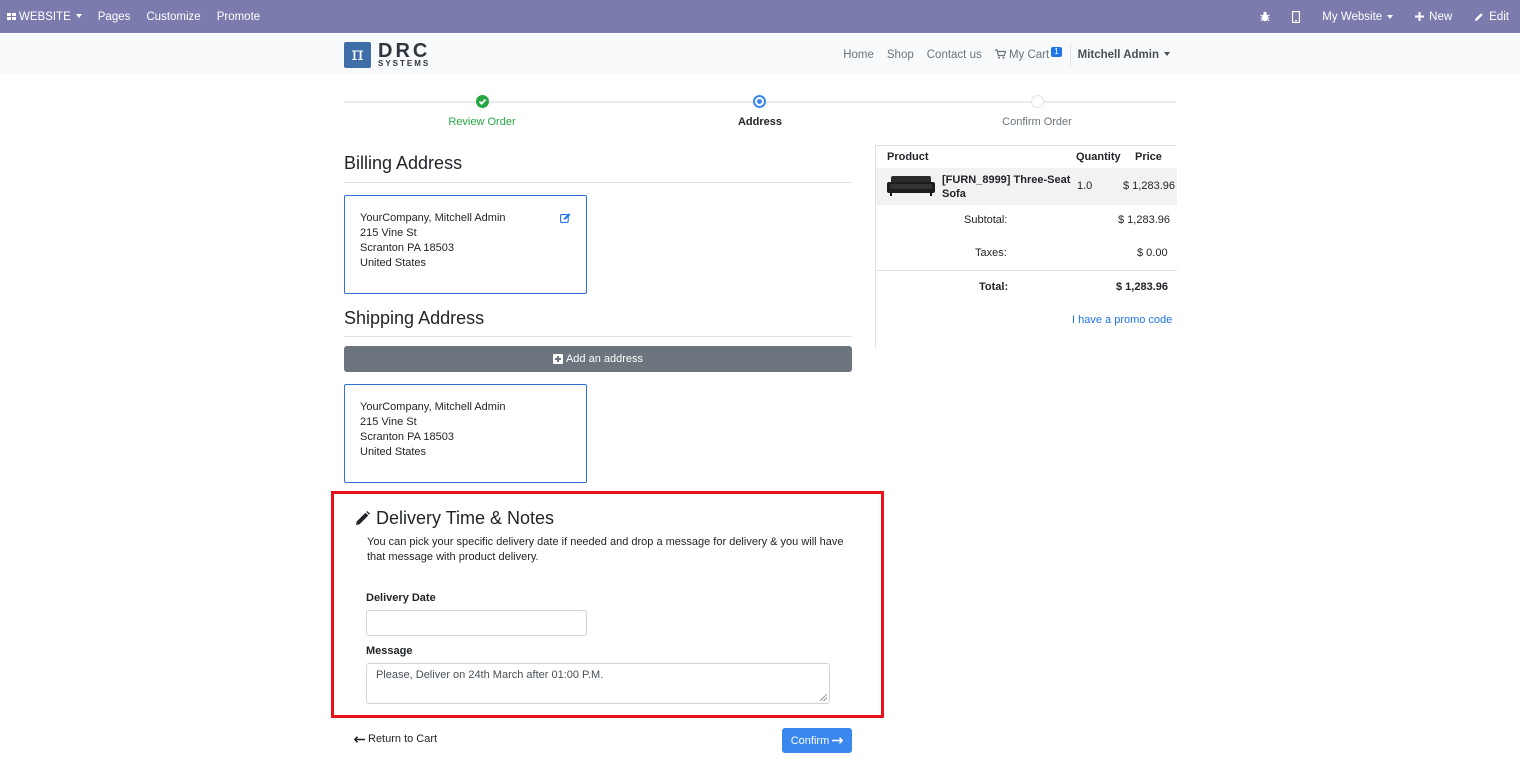 This screenshot has width=1520, height=772. Describe the element at coordinates (760, 114) in the screenshot. I see `checkout-progress: Review Order Address Confirm Order` at that location.